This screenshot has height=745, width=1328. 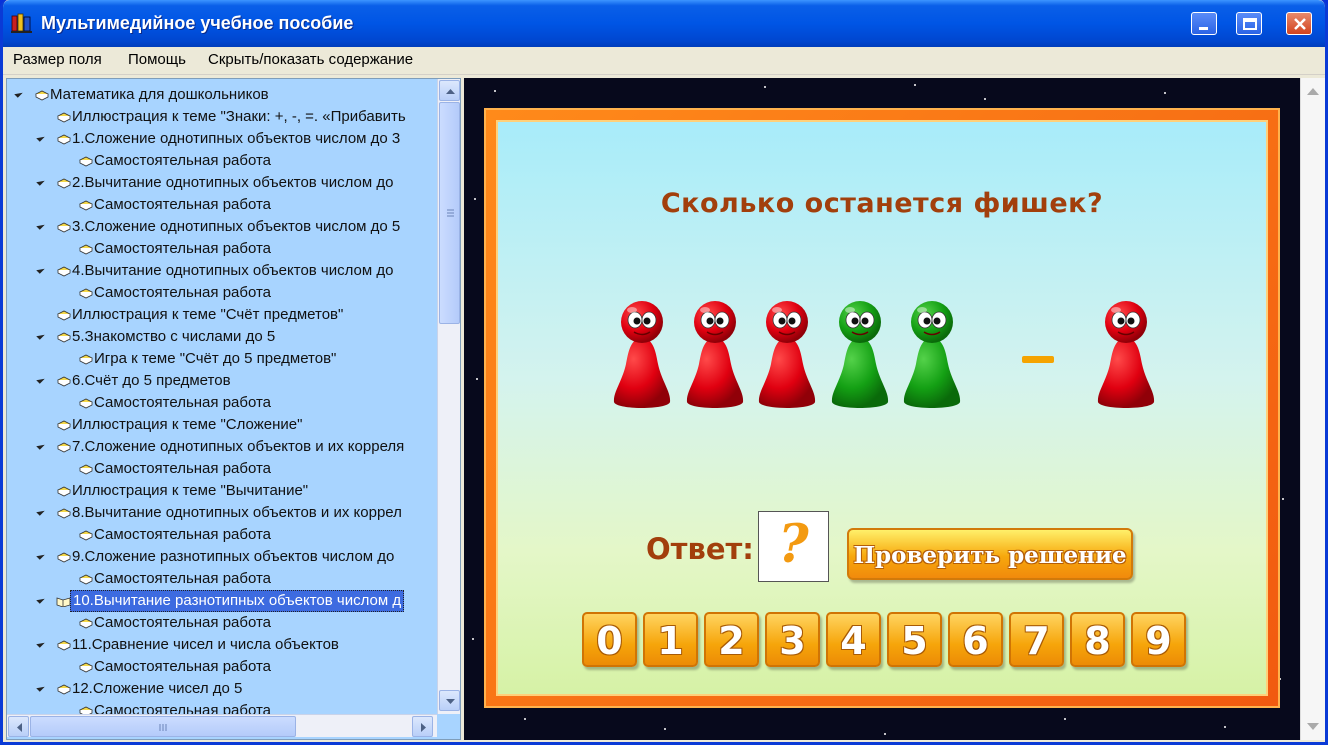 What do you see at coordinates (222, 645) in the screenshot?
I see `tree-item: 11.Сравнение чисел и числа объектов` at bounding box center [222, 645].